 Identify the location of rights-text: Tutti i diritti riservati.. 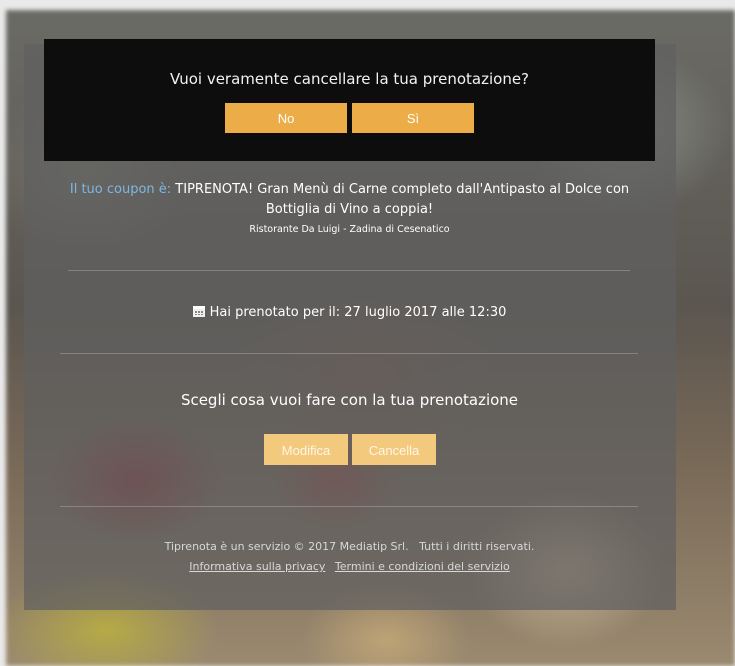
(477, 546).